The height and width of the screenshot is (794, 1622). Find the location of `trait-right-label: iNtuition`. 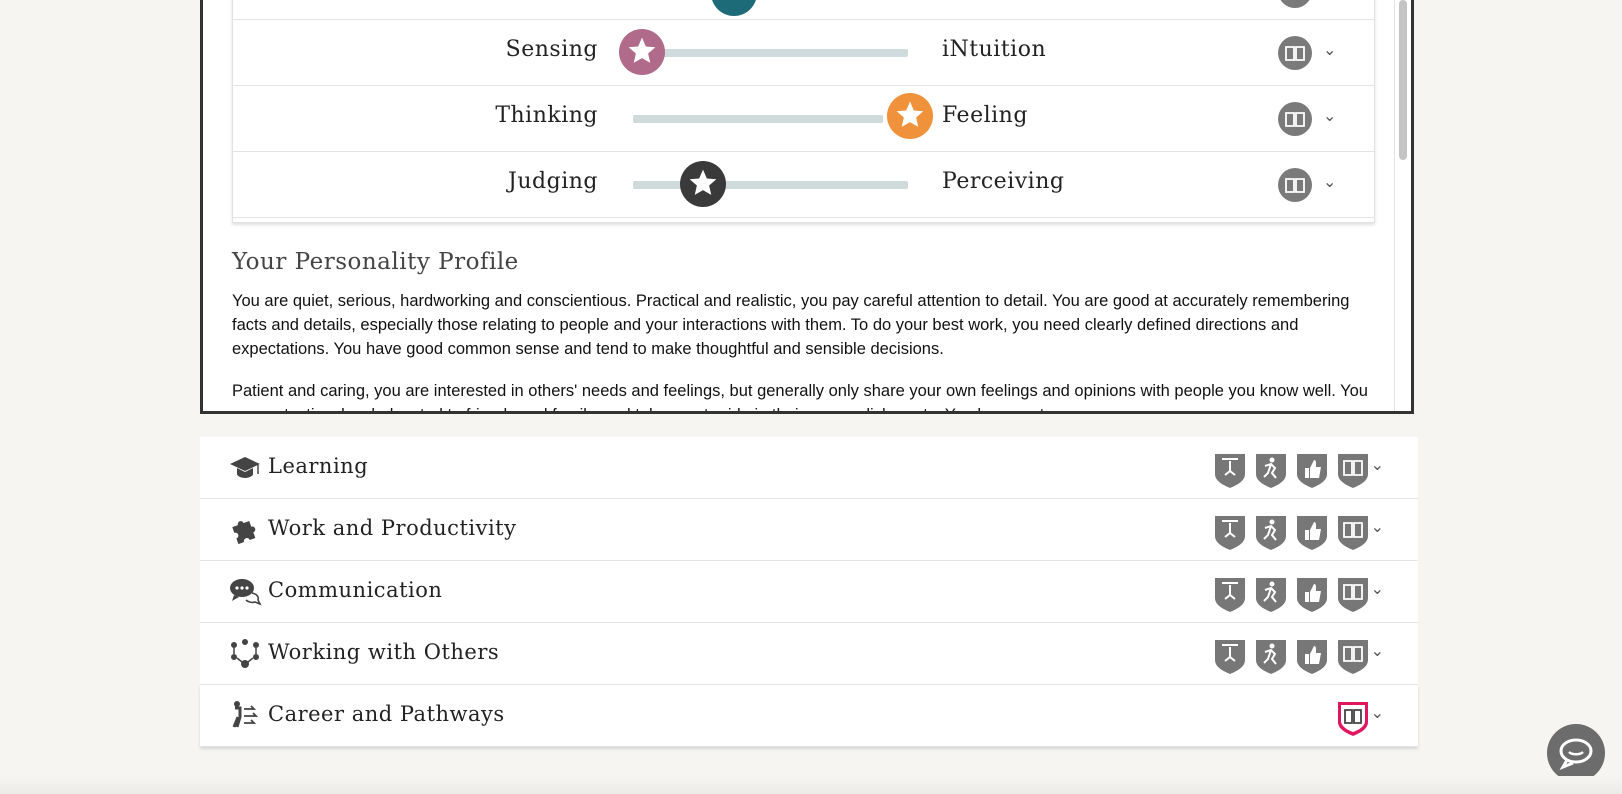

trait-right-label: iNtuition is located at coordinates (994, 49).